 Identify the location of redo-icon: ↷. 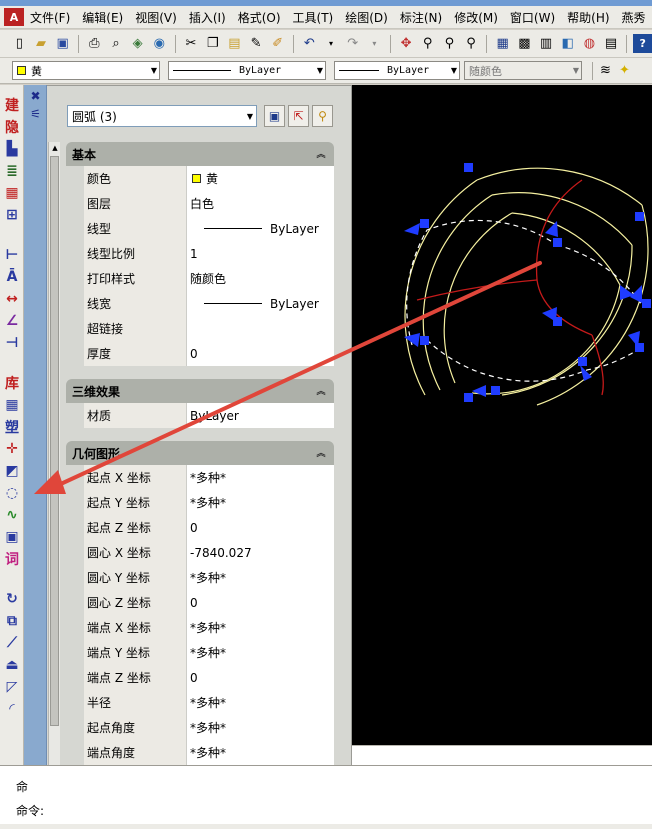
(352, 43).